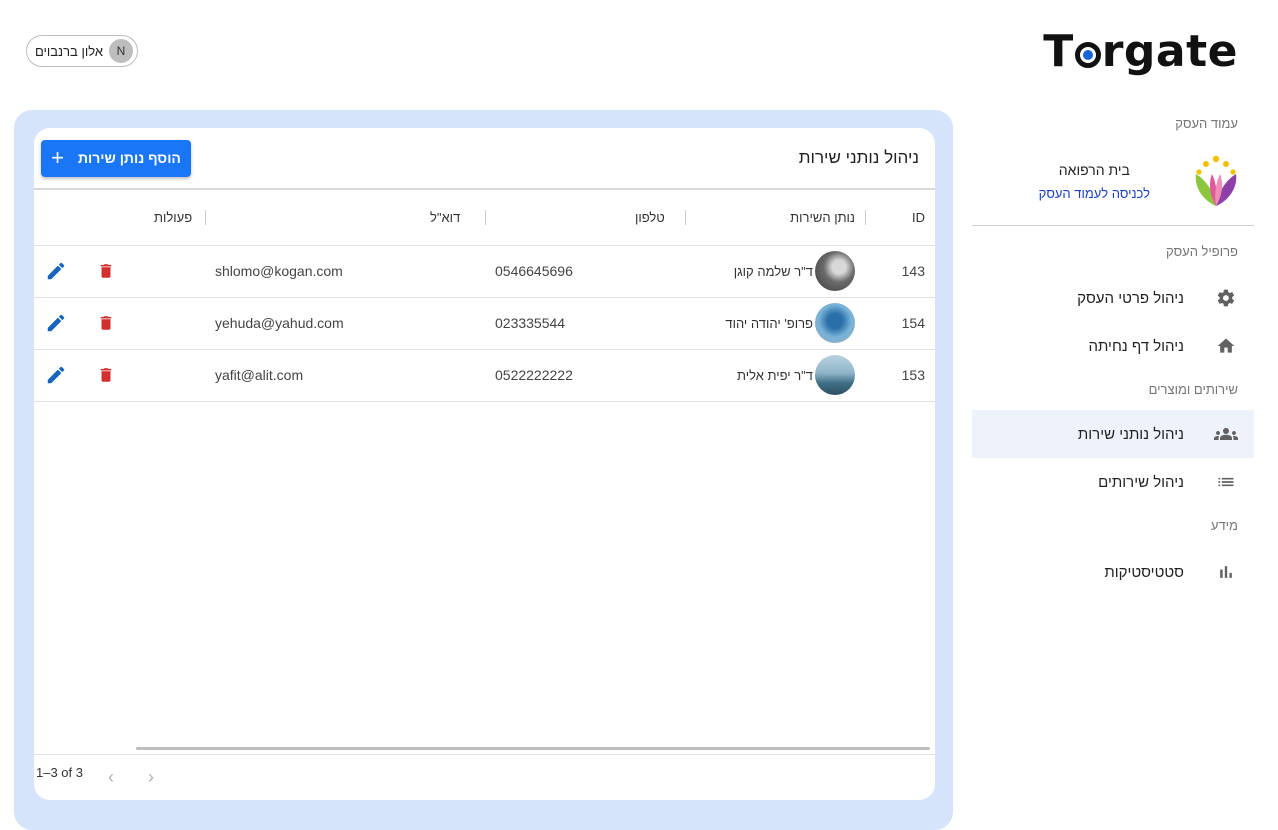  I want to click on cell-phone: 0546645696, so click(585, 271).